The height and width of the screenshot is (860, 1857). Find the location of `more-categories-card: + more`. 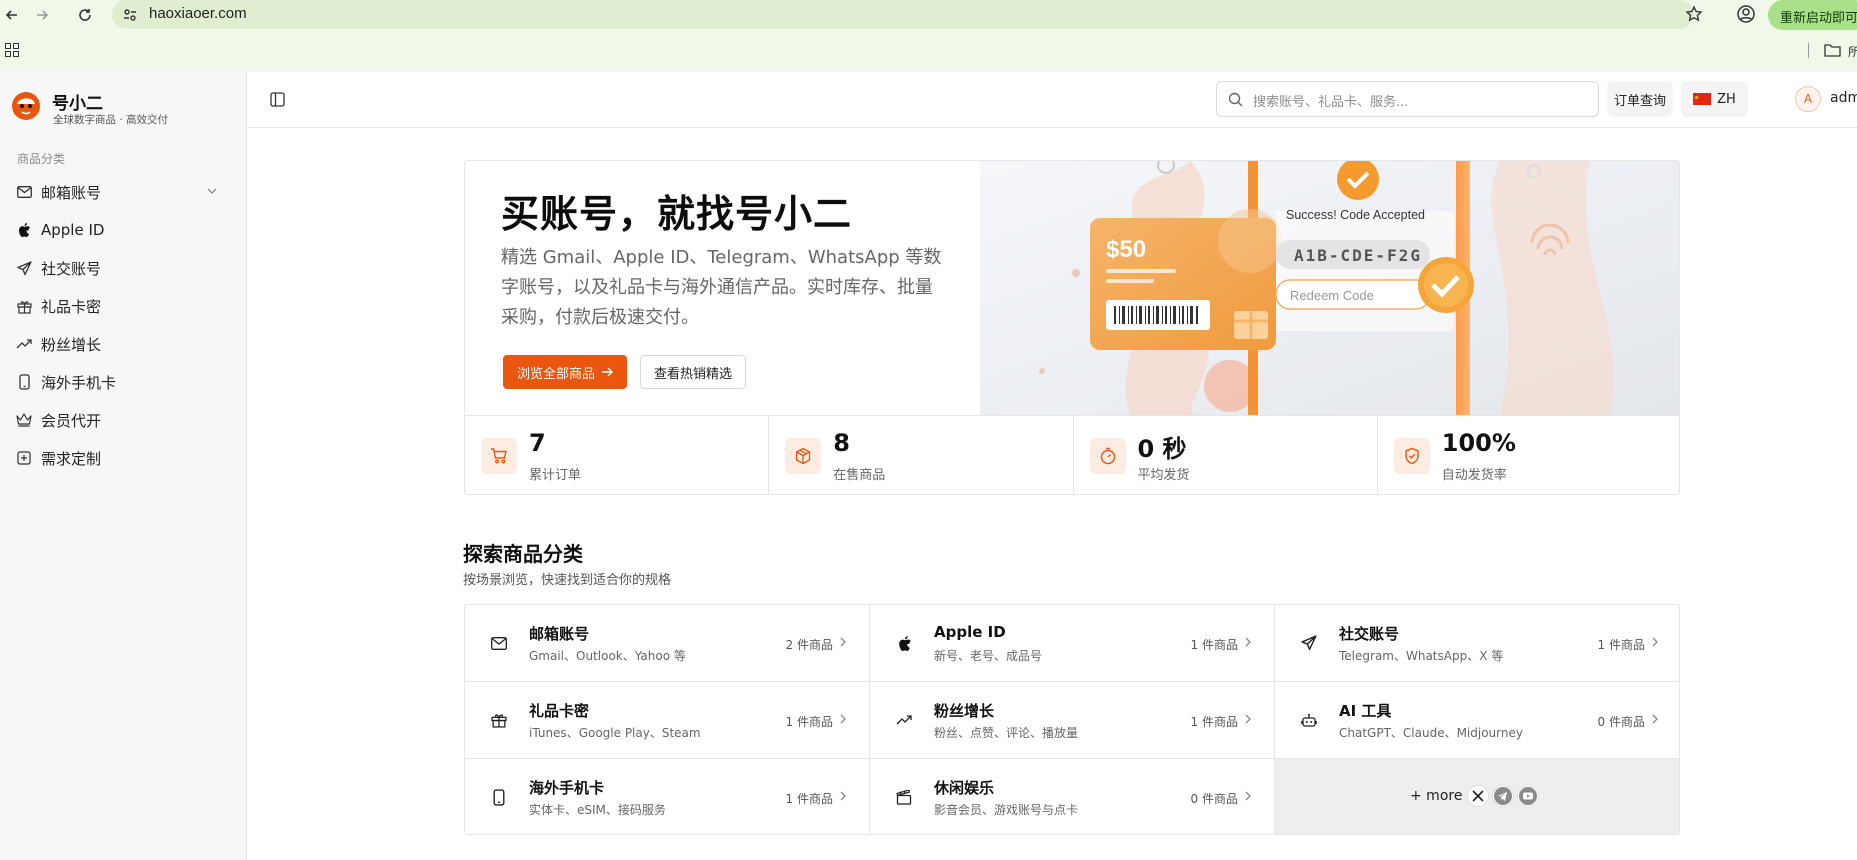

more-categories-card: + more is located at coordinates (1477, 796).